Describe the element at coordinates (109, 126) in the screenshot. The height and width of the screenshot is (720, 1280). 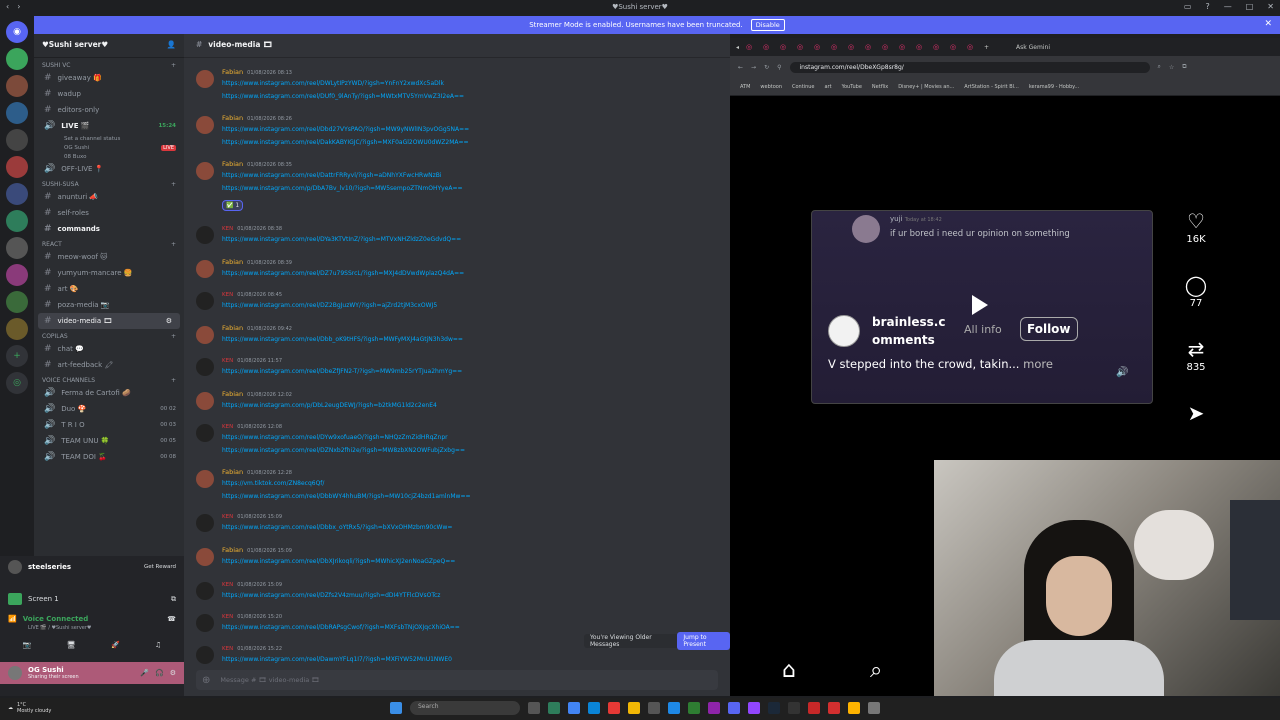
I see `voice-channel-live: 🔊 LIVE 🎬 15:24` at that location.